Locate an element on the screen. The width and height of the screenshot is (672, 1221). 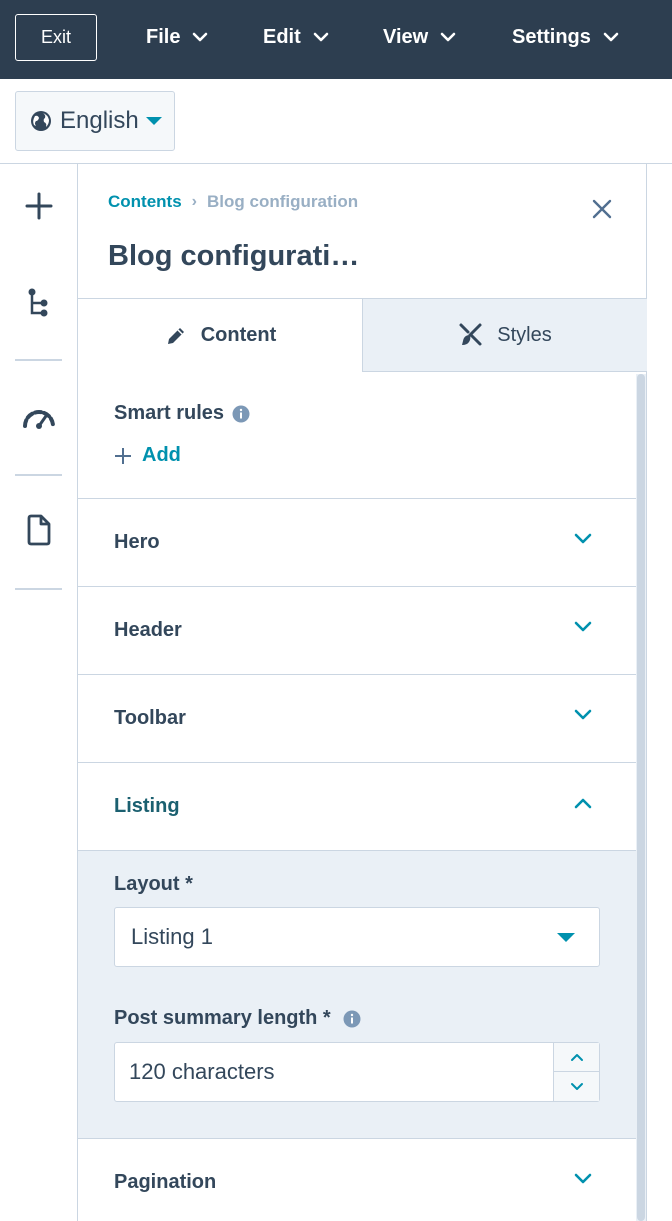
optimize-button is located at coordinates (39, 418).